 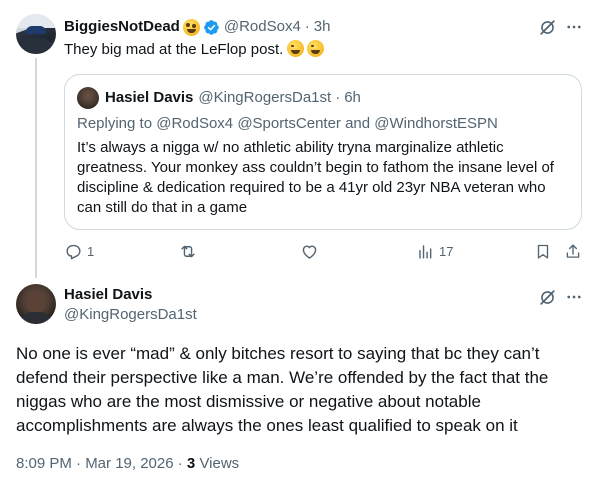 What do you see at coordinates (352, 97) in the screenshot?
I see `quoted-timestamp: 6h` at bounding box center [352, 97].